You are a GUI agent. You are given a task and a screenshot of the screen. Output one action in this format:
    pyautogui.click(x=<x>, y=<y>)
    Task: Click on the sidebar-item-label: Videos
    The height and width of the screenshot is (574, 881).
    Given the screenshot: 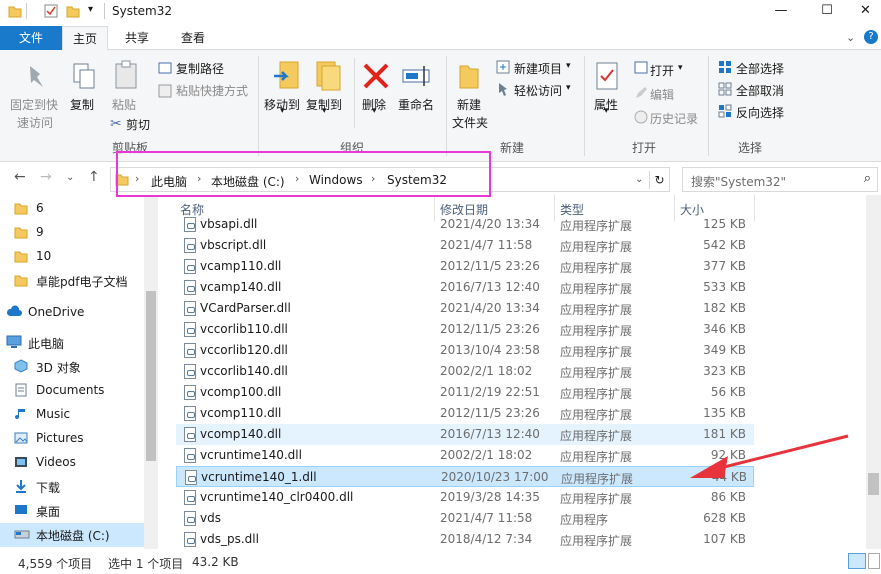 What is the action you would take?
    pyautogui.click(x=56, y=462)
    